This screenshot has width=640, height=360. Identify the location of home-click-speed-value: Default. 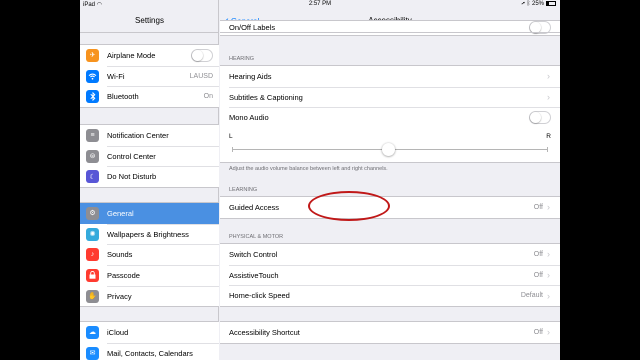
(531, 296).